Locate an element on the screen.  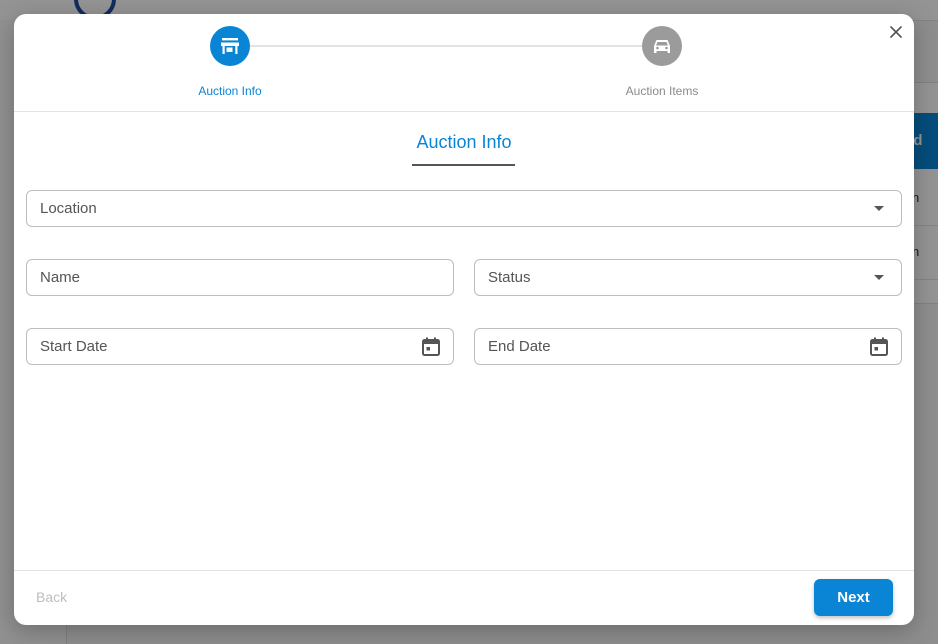
start-date-picker-button is located at coordinates (431, 346).